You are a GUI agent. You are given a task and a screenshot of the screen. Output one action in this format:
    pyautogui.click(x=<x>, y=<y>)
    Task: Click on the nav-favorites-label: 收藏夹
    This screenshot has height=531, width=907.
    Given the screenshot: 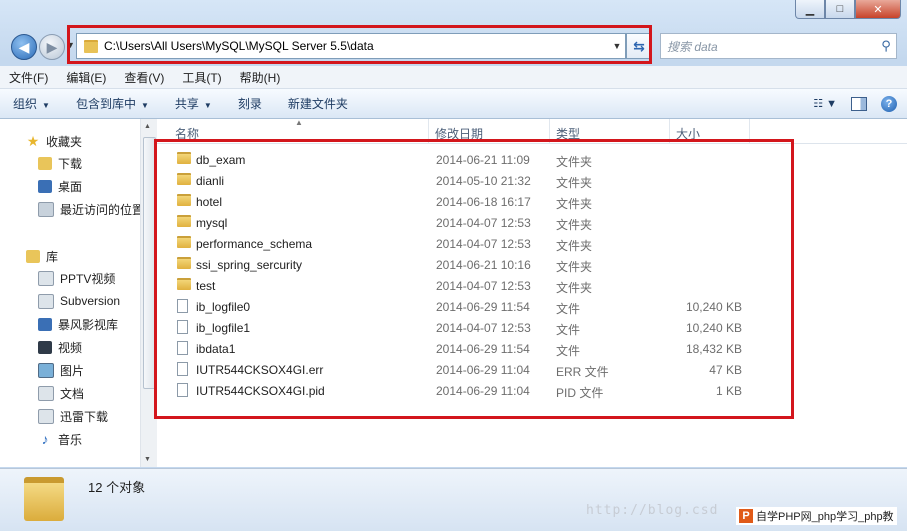 What is the action you would take?
    pyautogui.click(x=64, y=141)
    